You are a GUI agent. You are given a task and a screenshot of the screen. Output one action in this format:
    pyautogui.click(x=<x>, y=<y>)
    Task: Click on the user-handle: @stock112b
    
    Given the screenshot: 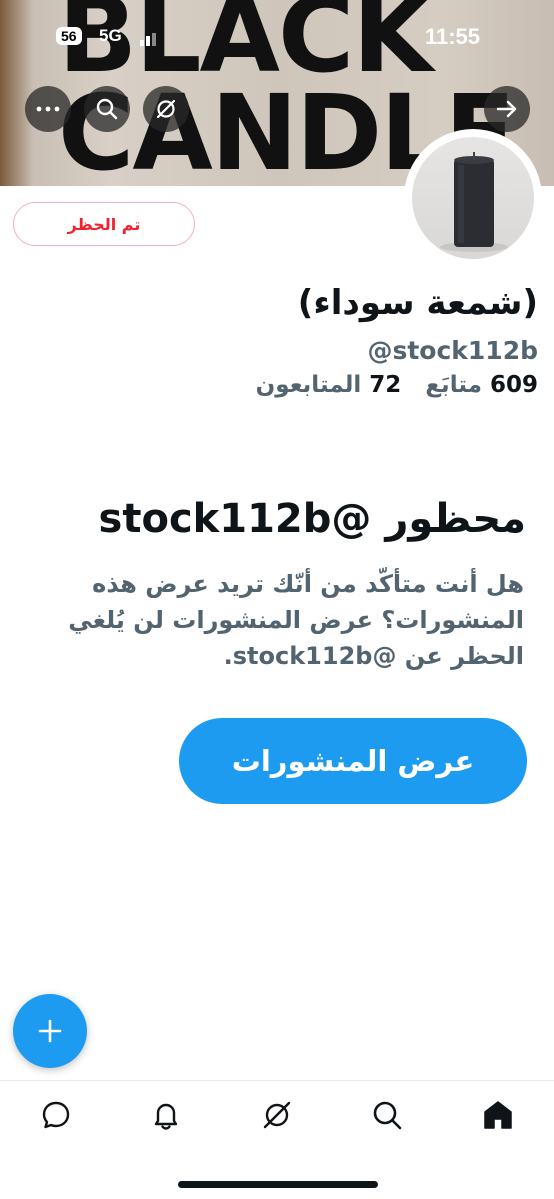 What is the action you would take?
    pyautogui.click(x=452, y=350)
    